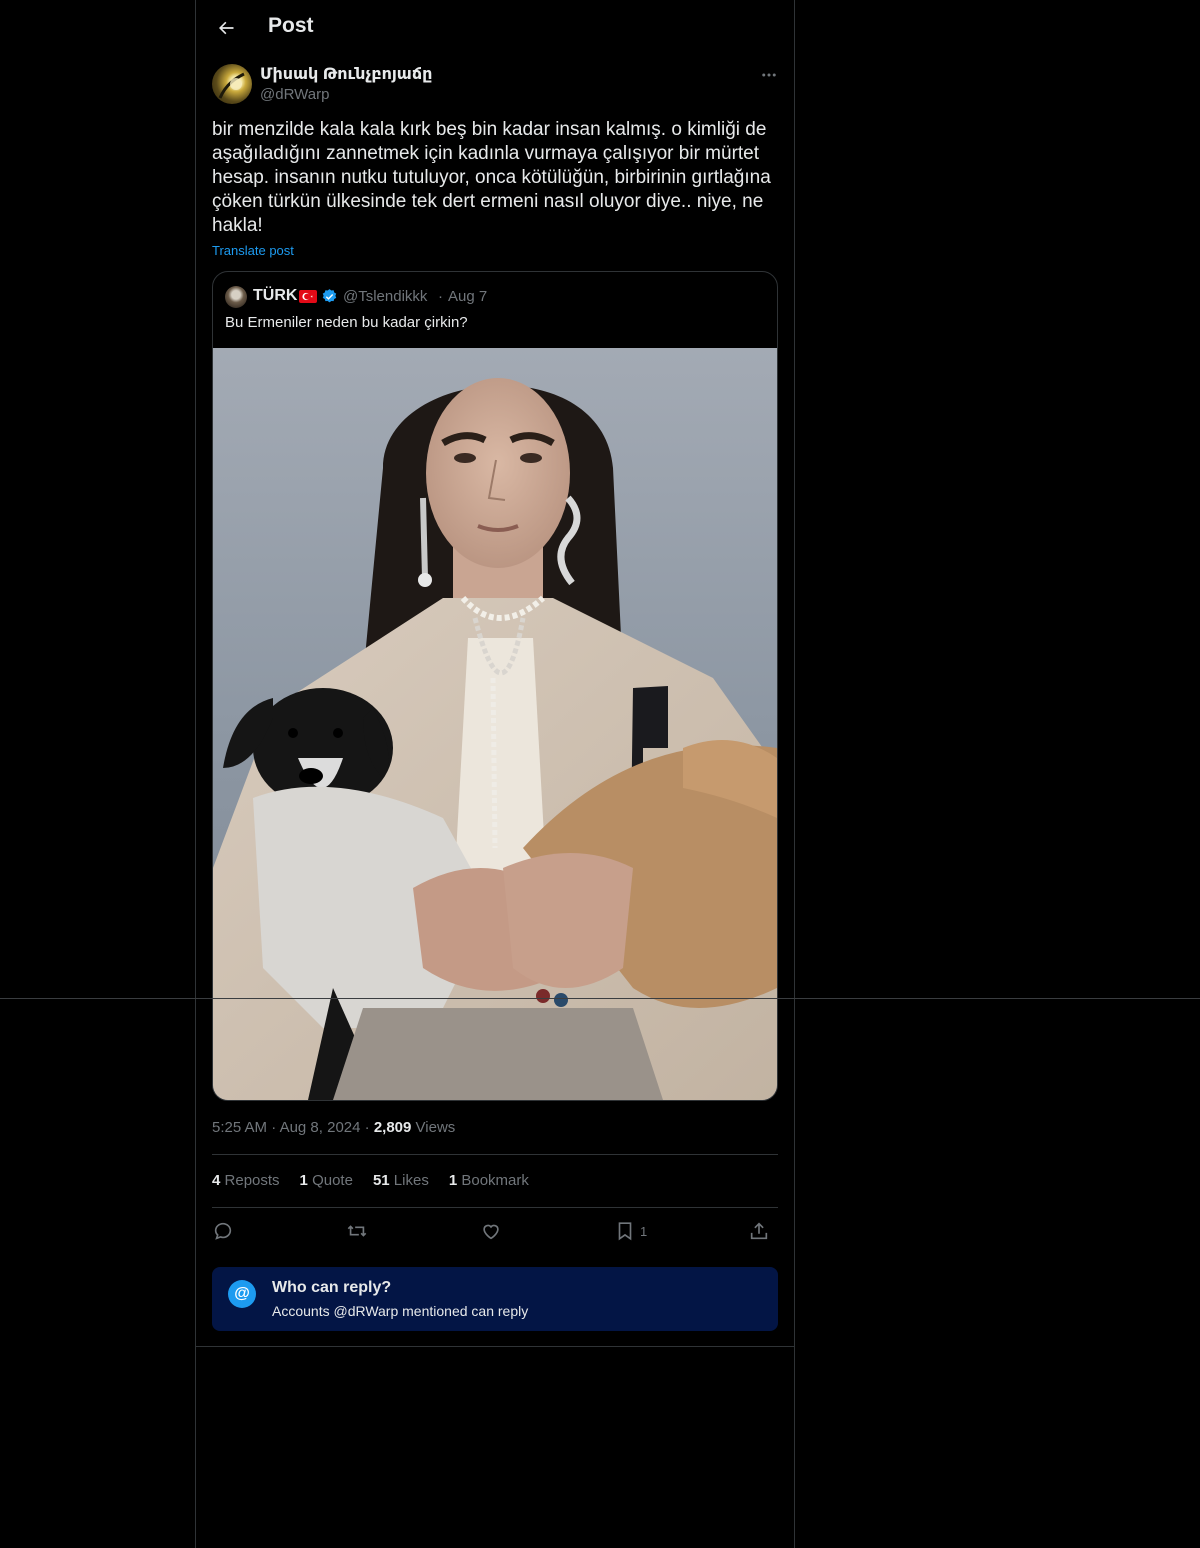 The width and height of the screenshot is (1200, 1548). Describe the element at coordinates (346, 322) in the screenshot. I see `quoted-text: Bu Ermeniler neden bu kadar çirkin?` at that location.